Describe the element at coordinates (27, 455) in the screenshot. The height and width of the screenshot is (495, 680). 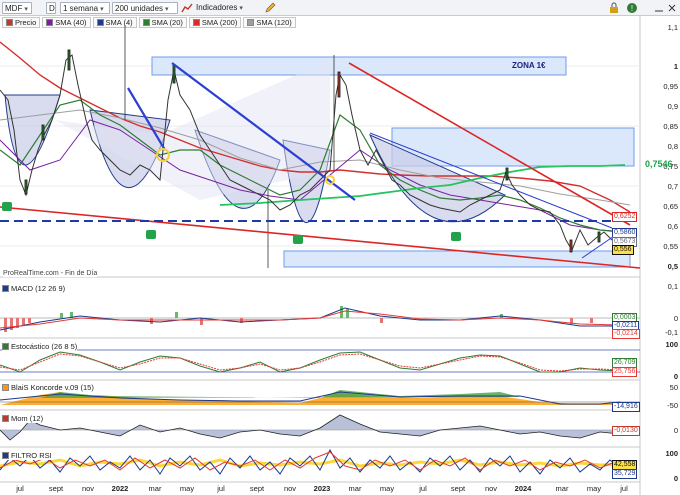
I see `rsi-filter-title: FILTRO RSI` at that location.